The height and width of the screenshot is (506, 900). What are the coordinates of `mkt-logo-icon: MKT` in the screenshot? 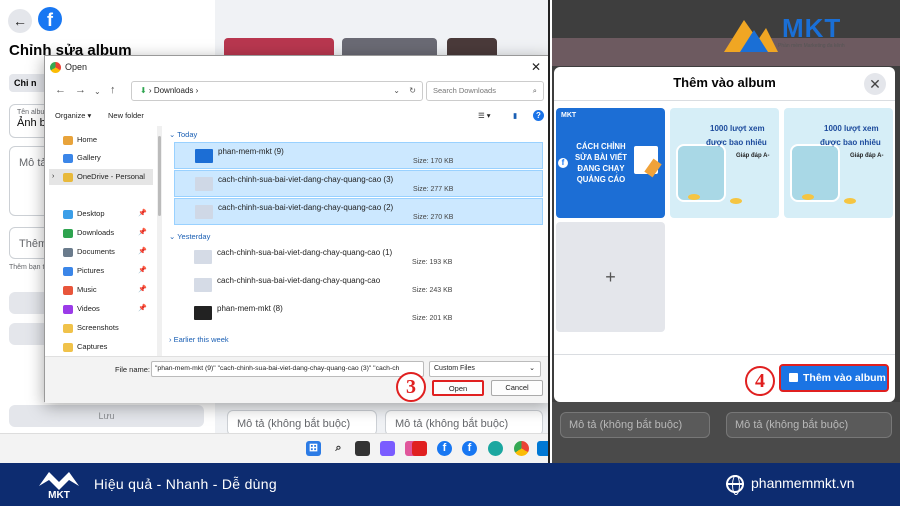 It's located at (569, 115).